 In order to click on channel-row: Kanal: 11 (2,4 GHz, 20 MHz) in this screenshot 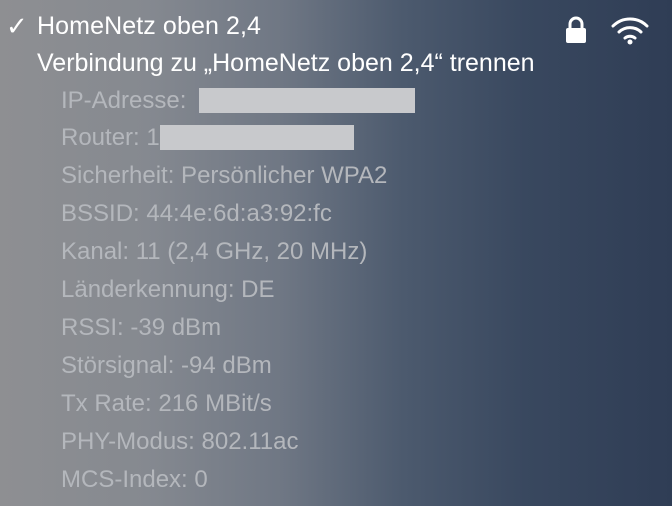, I will do `click(214, 251)`.